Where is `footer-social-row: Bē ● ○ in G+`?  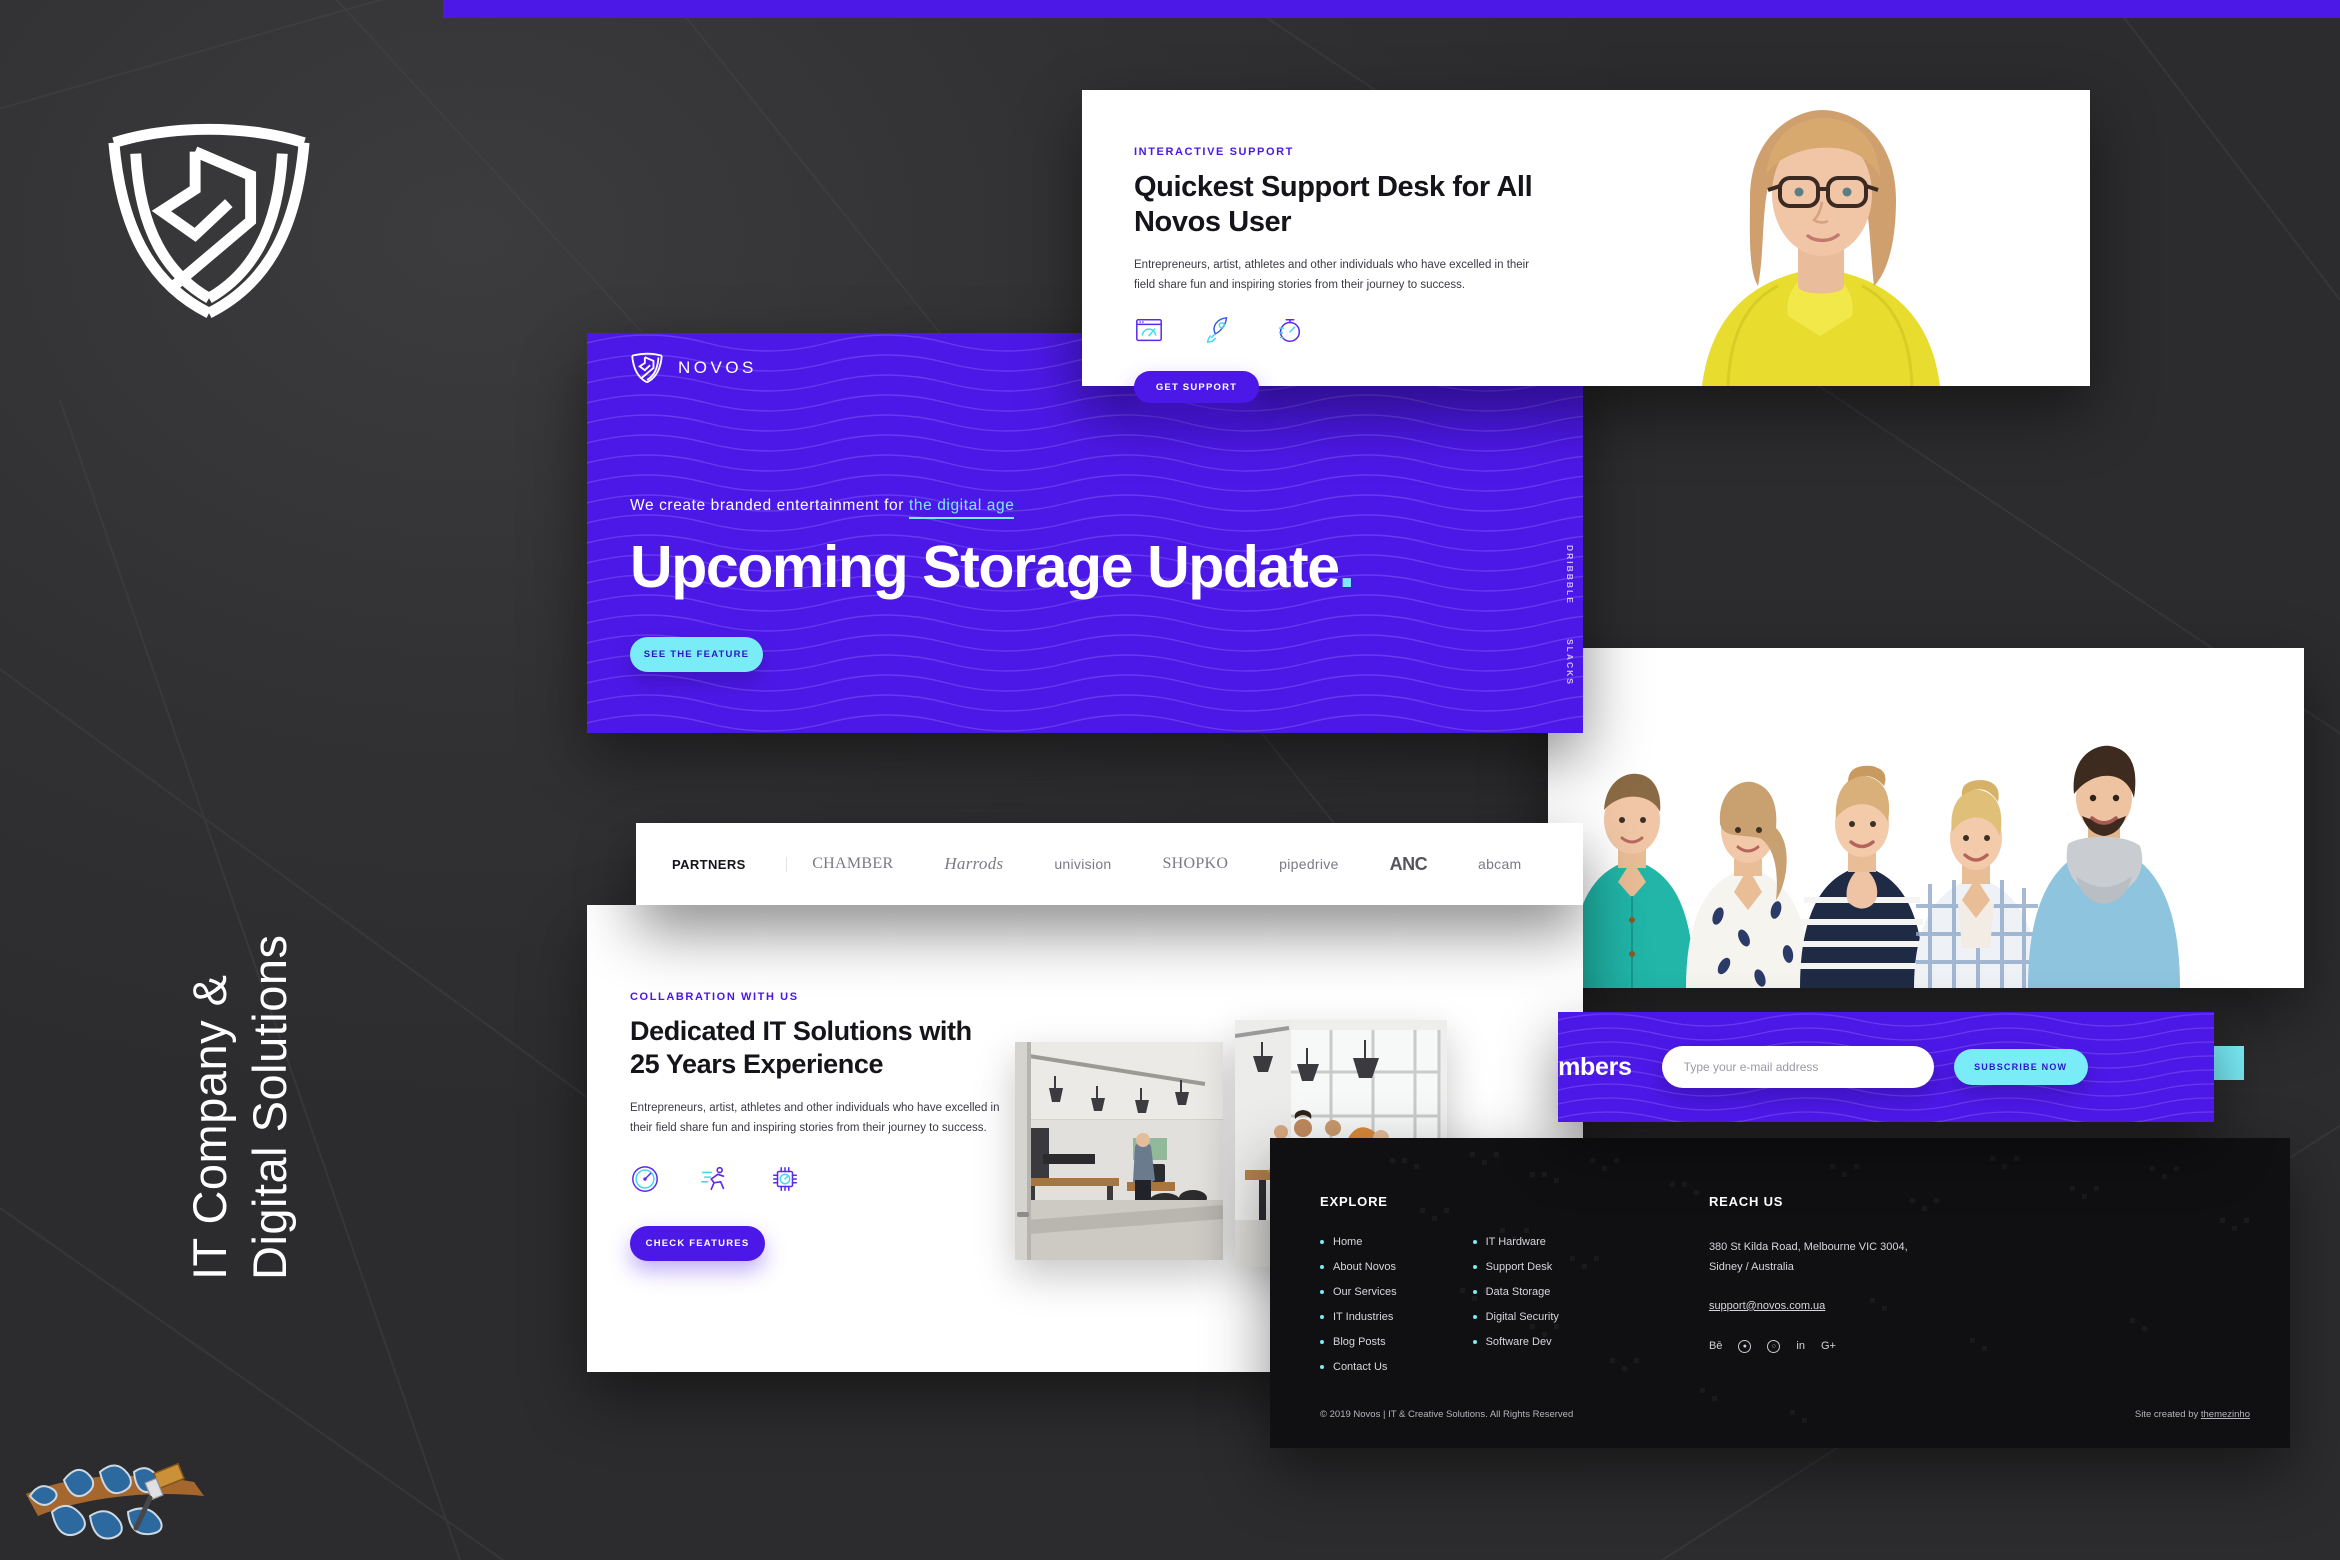 footer-social-row: Bē ● ○ in G+ is located at coordinates (1808, 1346).